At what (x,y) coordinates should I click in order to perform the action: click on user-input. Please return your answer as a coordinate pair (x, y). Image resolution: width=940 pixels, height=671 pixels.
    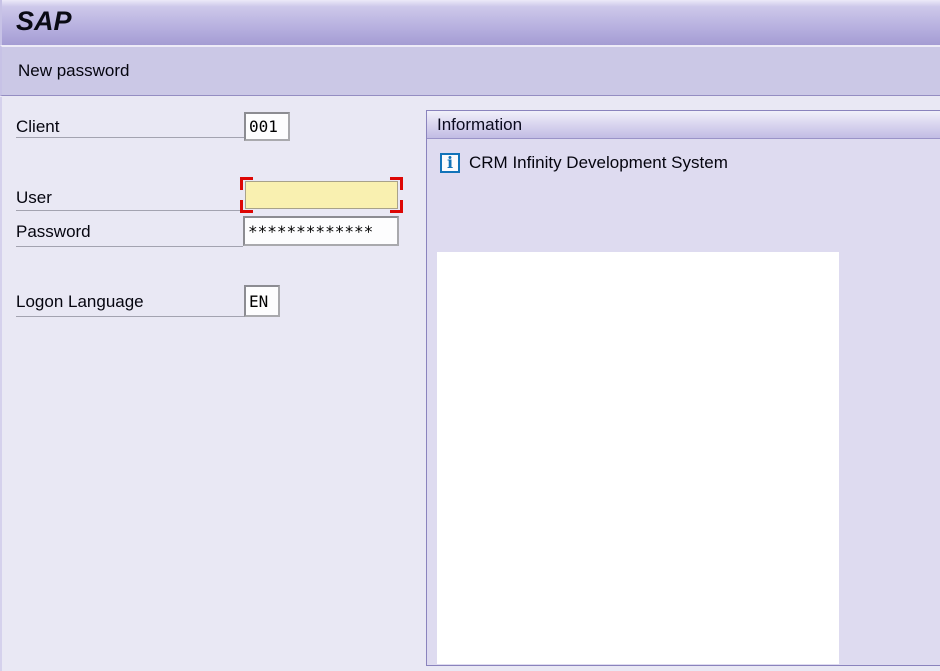
    Looking at the image, I should click on (321, 195).